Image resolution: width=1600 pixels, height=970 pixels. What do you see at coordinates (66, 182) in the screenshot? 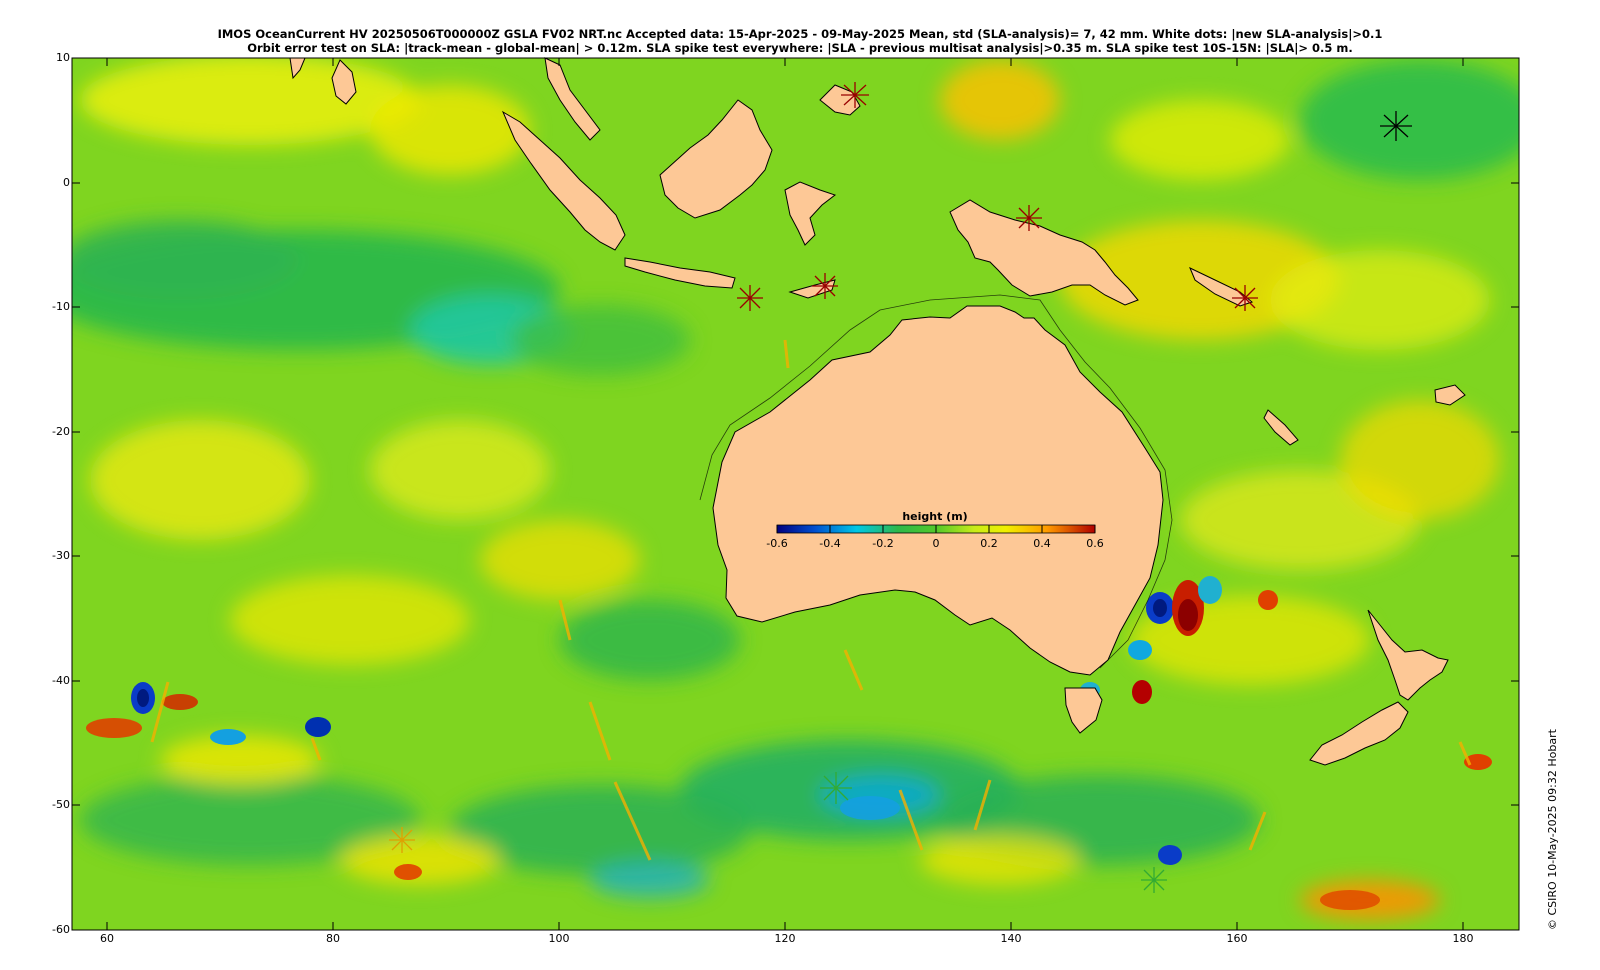
I see `lat-label: 0` at bounding box center [66, 182].